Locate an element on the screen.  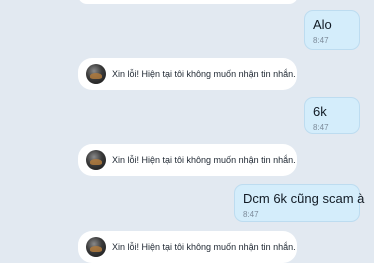
sent-message-bubble: Alo 8:47 is located at coordinates (332, 30).